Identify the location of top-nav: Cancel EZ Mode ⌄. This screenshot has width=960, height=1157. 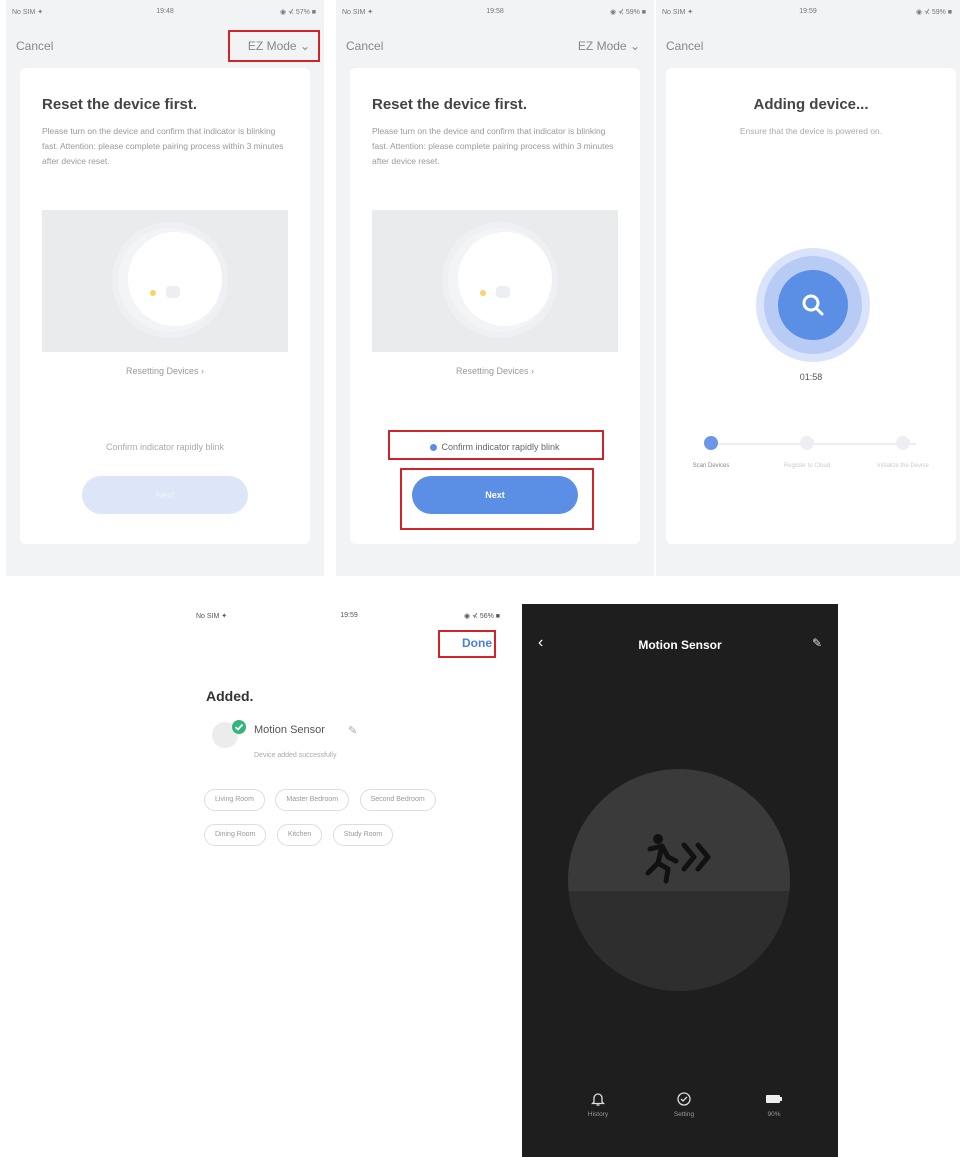
(495, 46).